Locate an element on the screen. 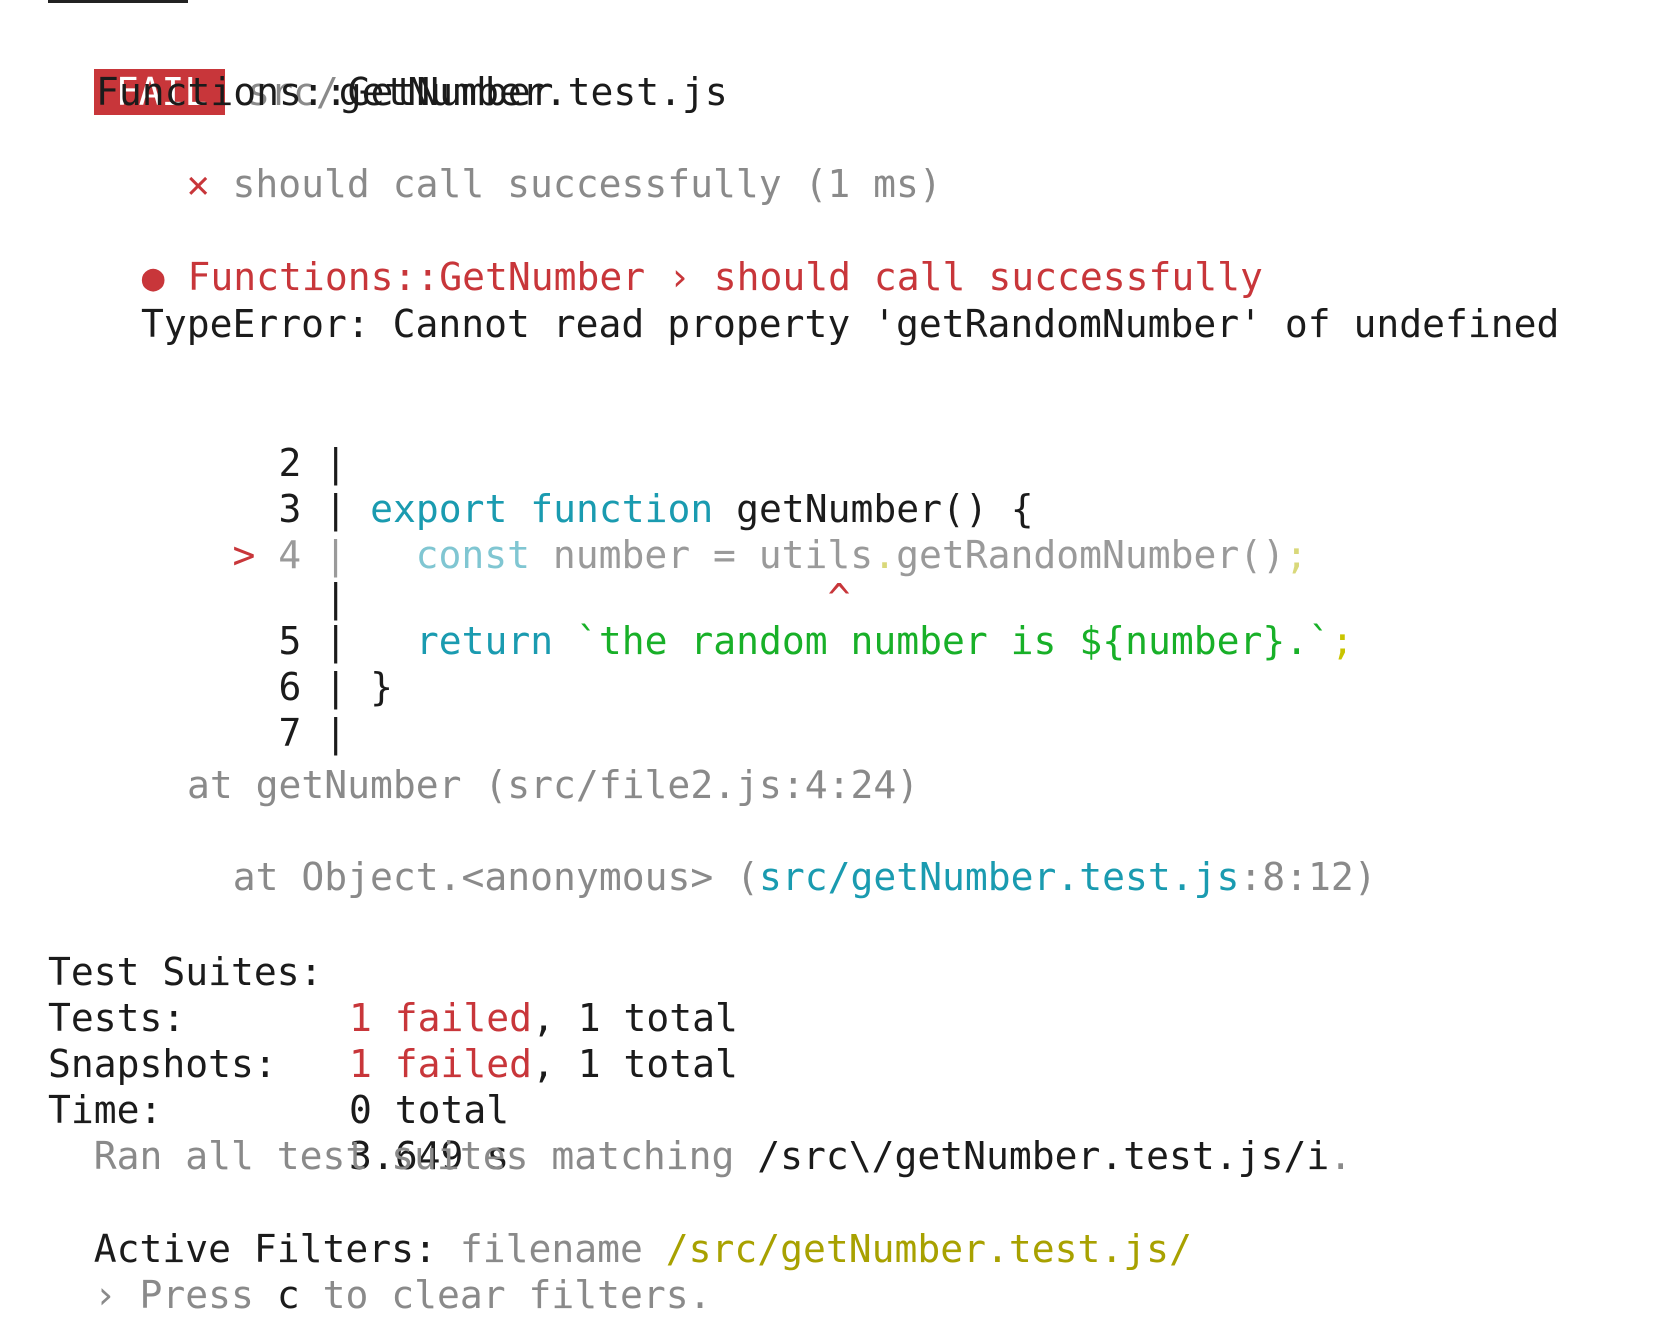 This screenshot has width=1654, height=1318. failed-test-row: ✕ should call successfully (1 ms) is located at coordinates (541, 160).